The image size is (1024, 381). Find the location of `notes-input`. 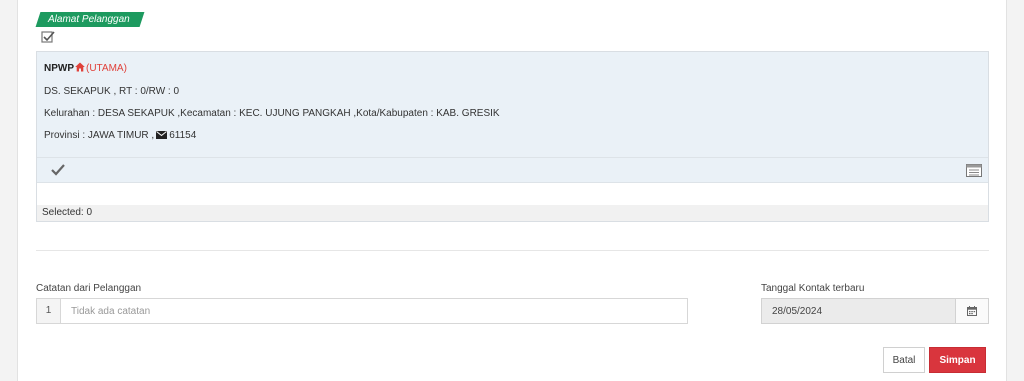

notes-input is located at coordinates (374, 311).